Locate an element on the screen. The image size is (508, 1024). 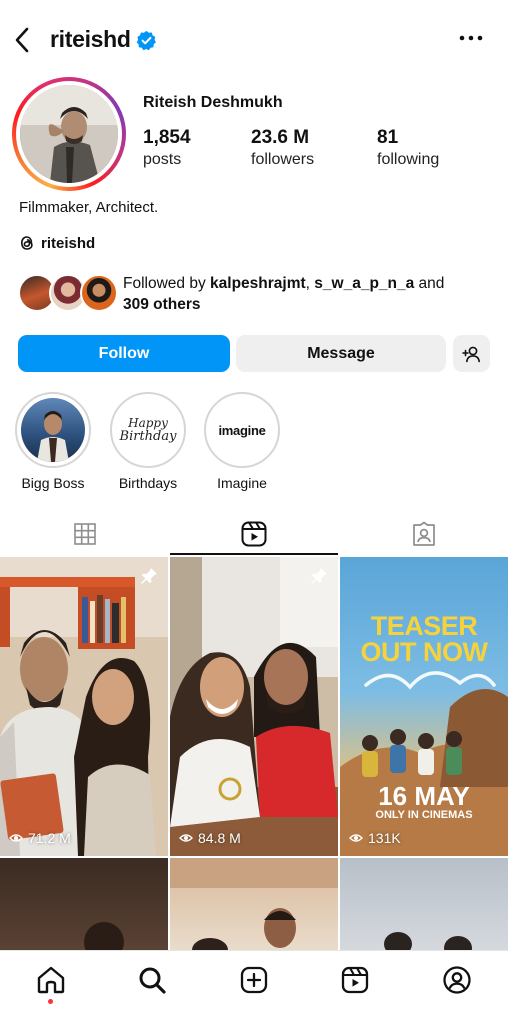
following-count: 81 is located at coordinates (388, 137).